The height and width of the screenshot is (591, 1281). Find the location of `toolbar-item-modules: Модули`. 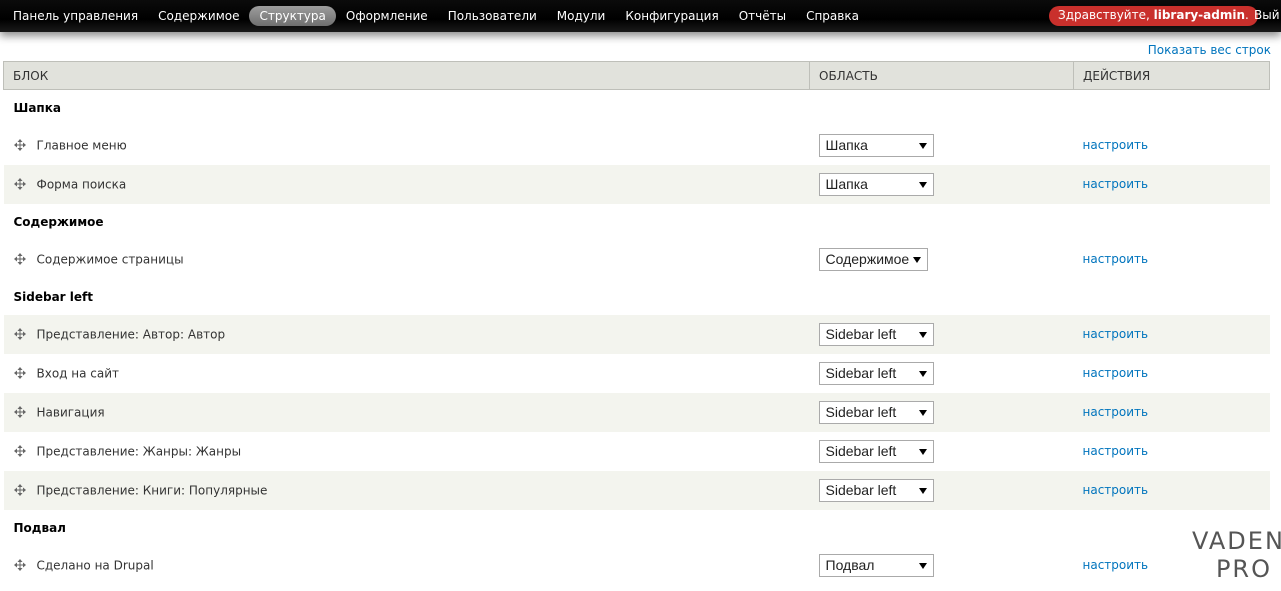

toolbar-item-modules: Модули is located at coordinates (581, 16).